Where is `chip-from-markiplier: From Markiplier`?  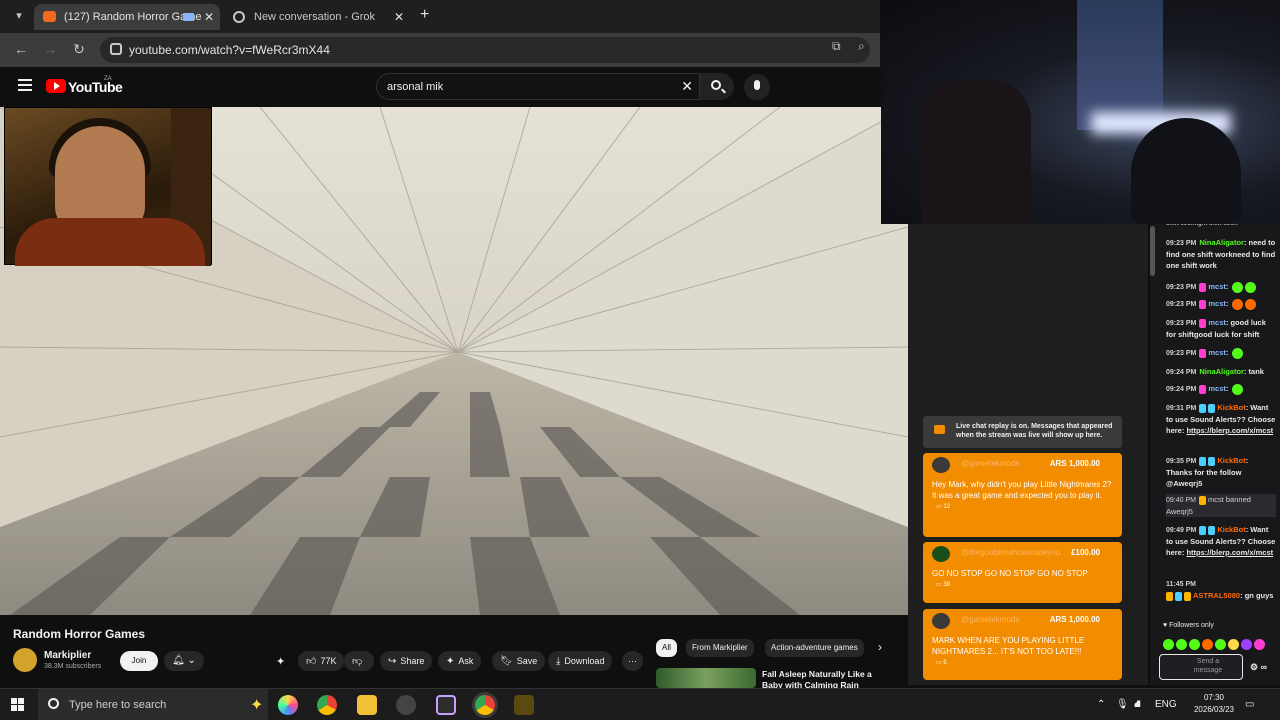
chip-from-markiplier: From Markiplier is located at coordinates (720, 648).